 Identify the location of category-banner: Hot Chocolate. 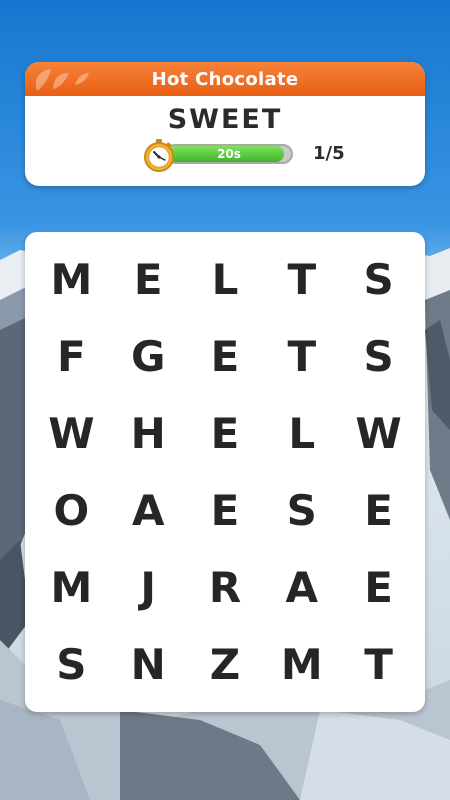
(225, 79).